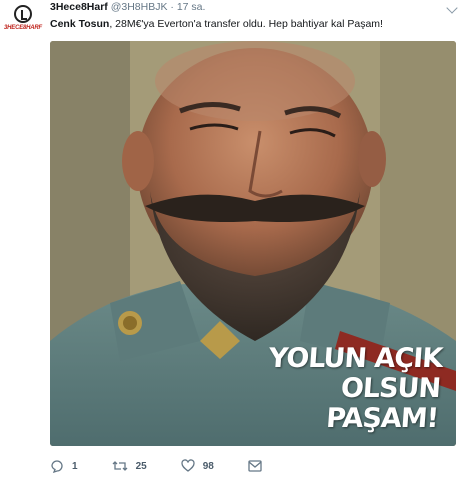 Image resolution: width=464 pixels, height=482 pixels. Describe the element at coordinates (188, 465) in the screenshot. I see `like-icon` at that location.